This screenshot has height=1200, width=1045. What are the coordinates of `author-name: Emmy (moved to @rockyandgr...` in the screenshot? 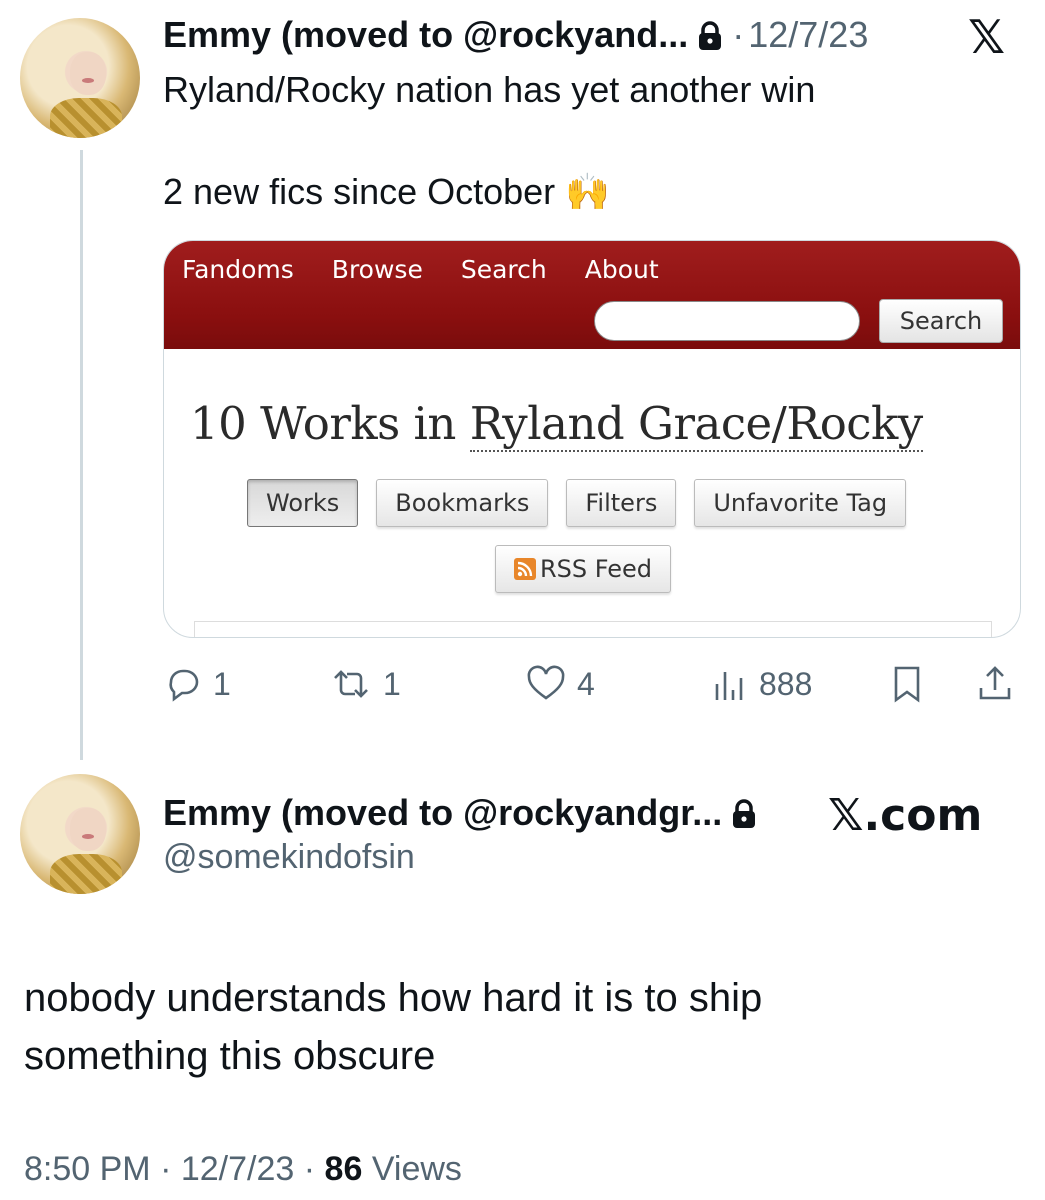 It's located at (442, 813).